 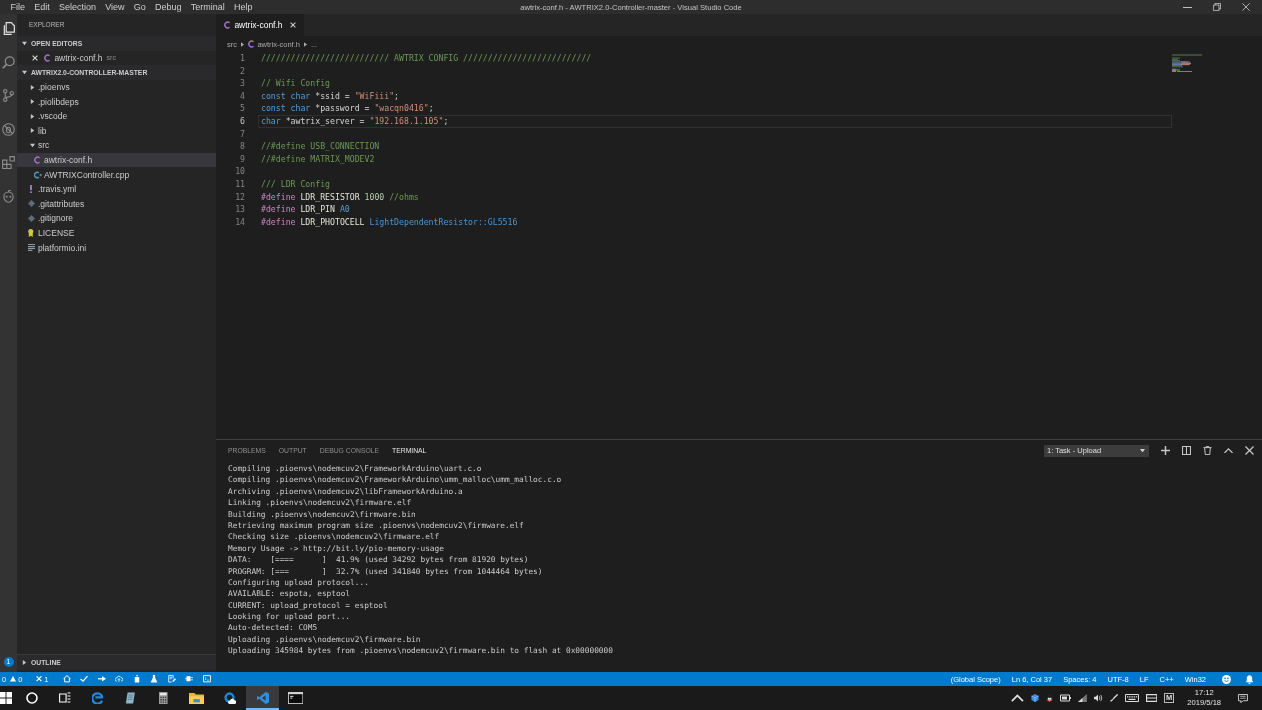 I want to click on tree-item: src, so click(x=116, y=145).